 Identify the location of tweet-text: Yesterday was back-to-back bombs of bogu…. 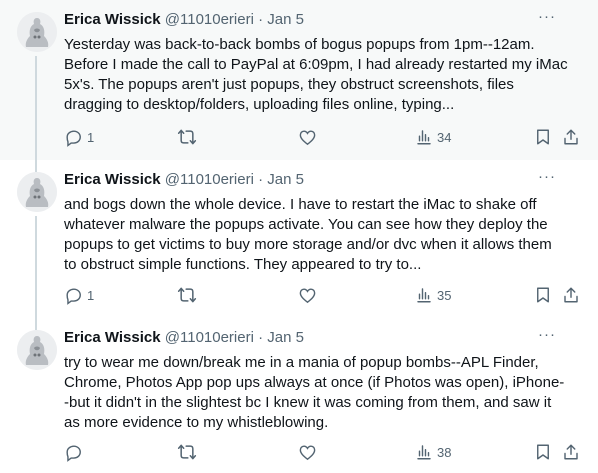
(324, 75).